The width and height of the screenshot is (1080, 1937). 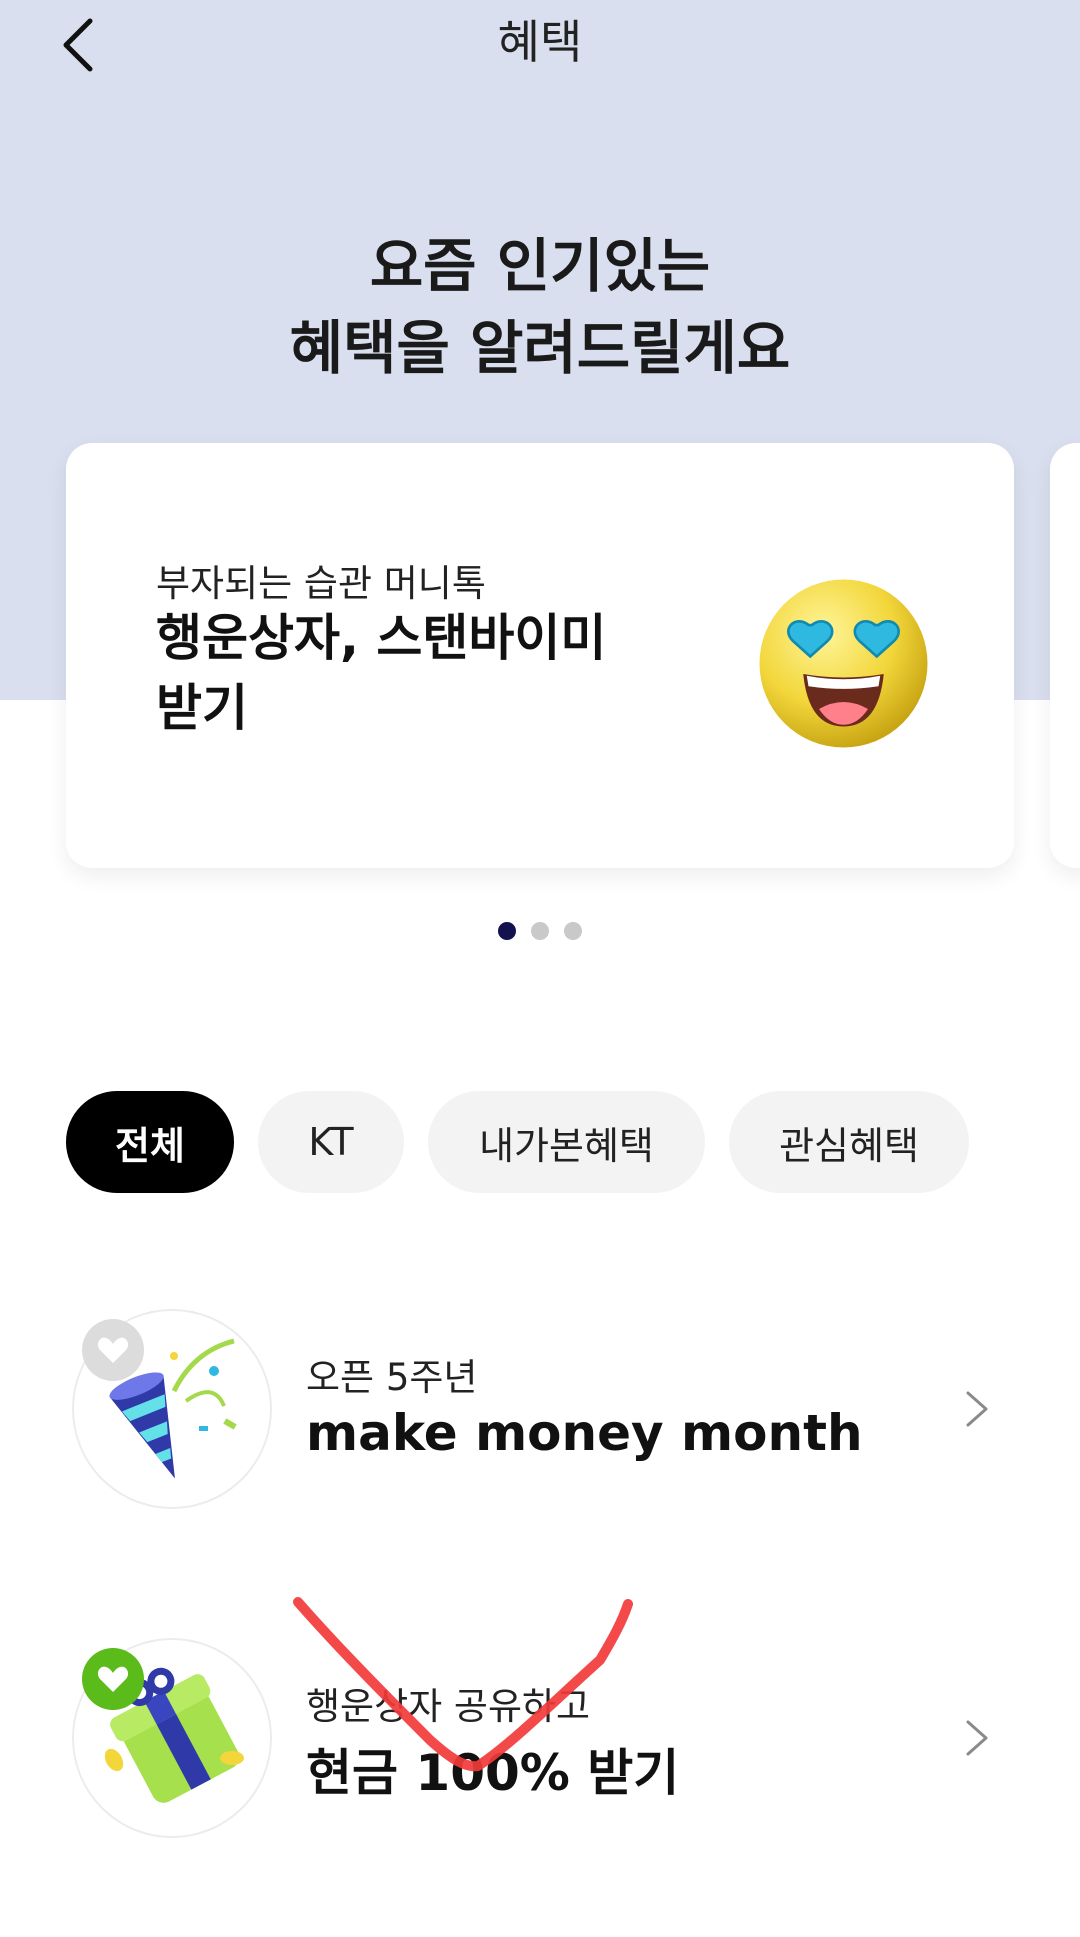 I want to click on carousel-pagination, so click(x=540, y=931).